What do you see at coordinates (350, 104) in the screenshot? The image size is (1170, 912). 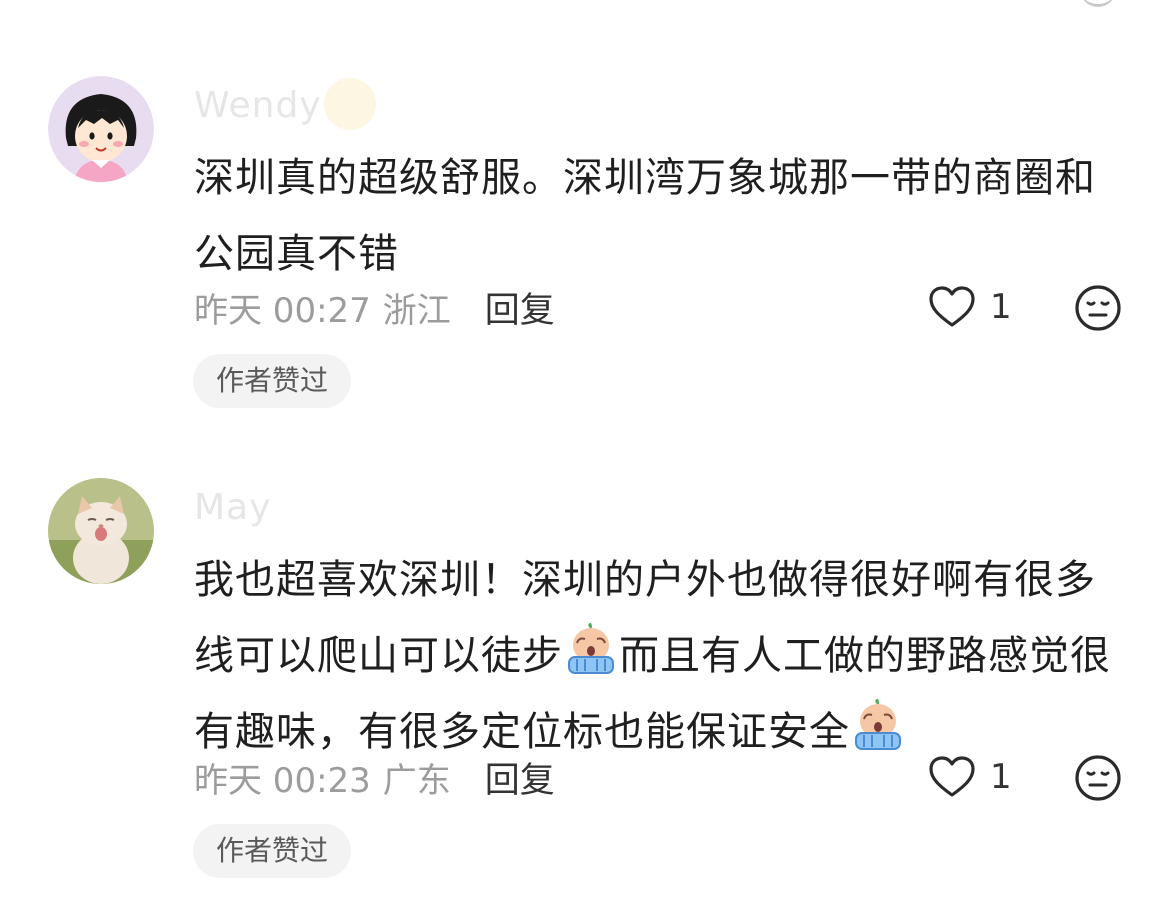 I see `user-badge-icon` at bounding box center [350, 104].